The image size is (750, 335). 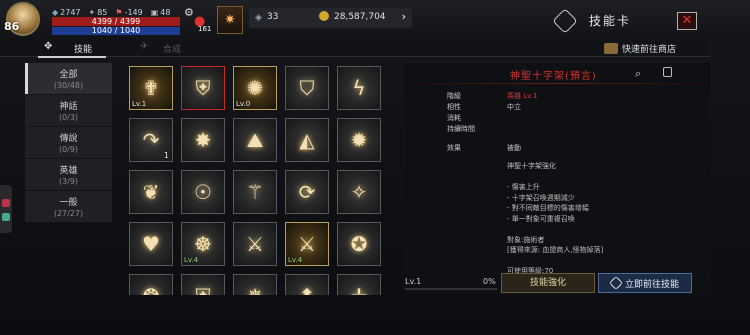 I want to click on chevron-right-icon: ›, so click(x=404, y=16).